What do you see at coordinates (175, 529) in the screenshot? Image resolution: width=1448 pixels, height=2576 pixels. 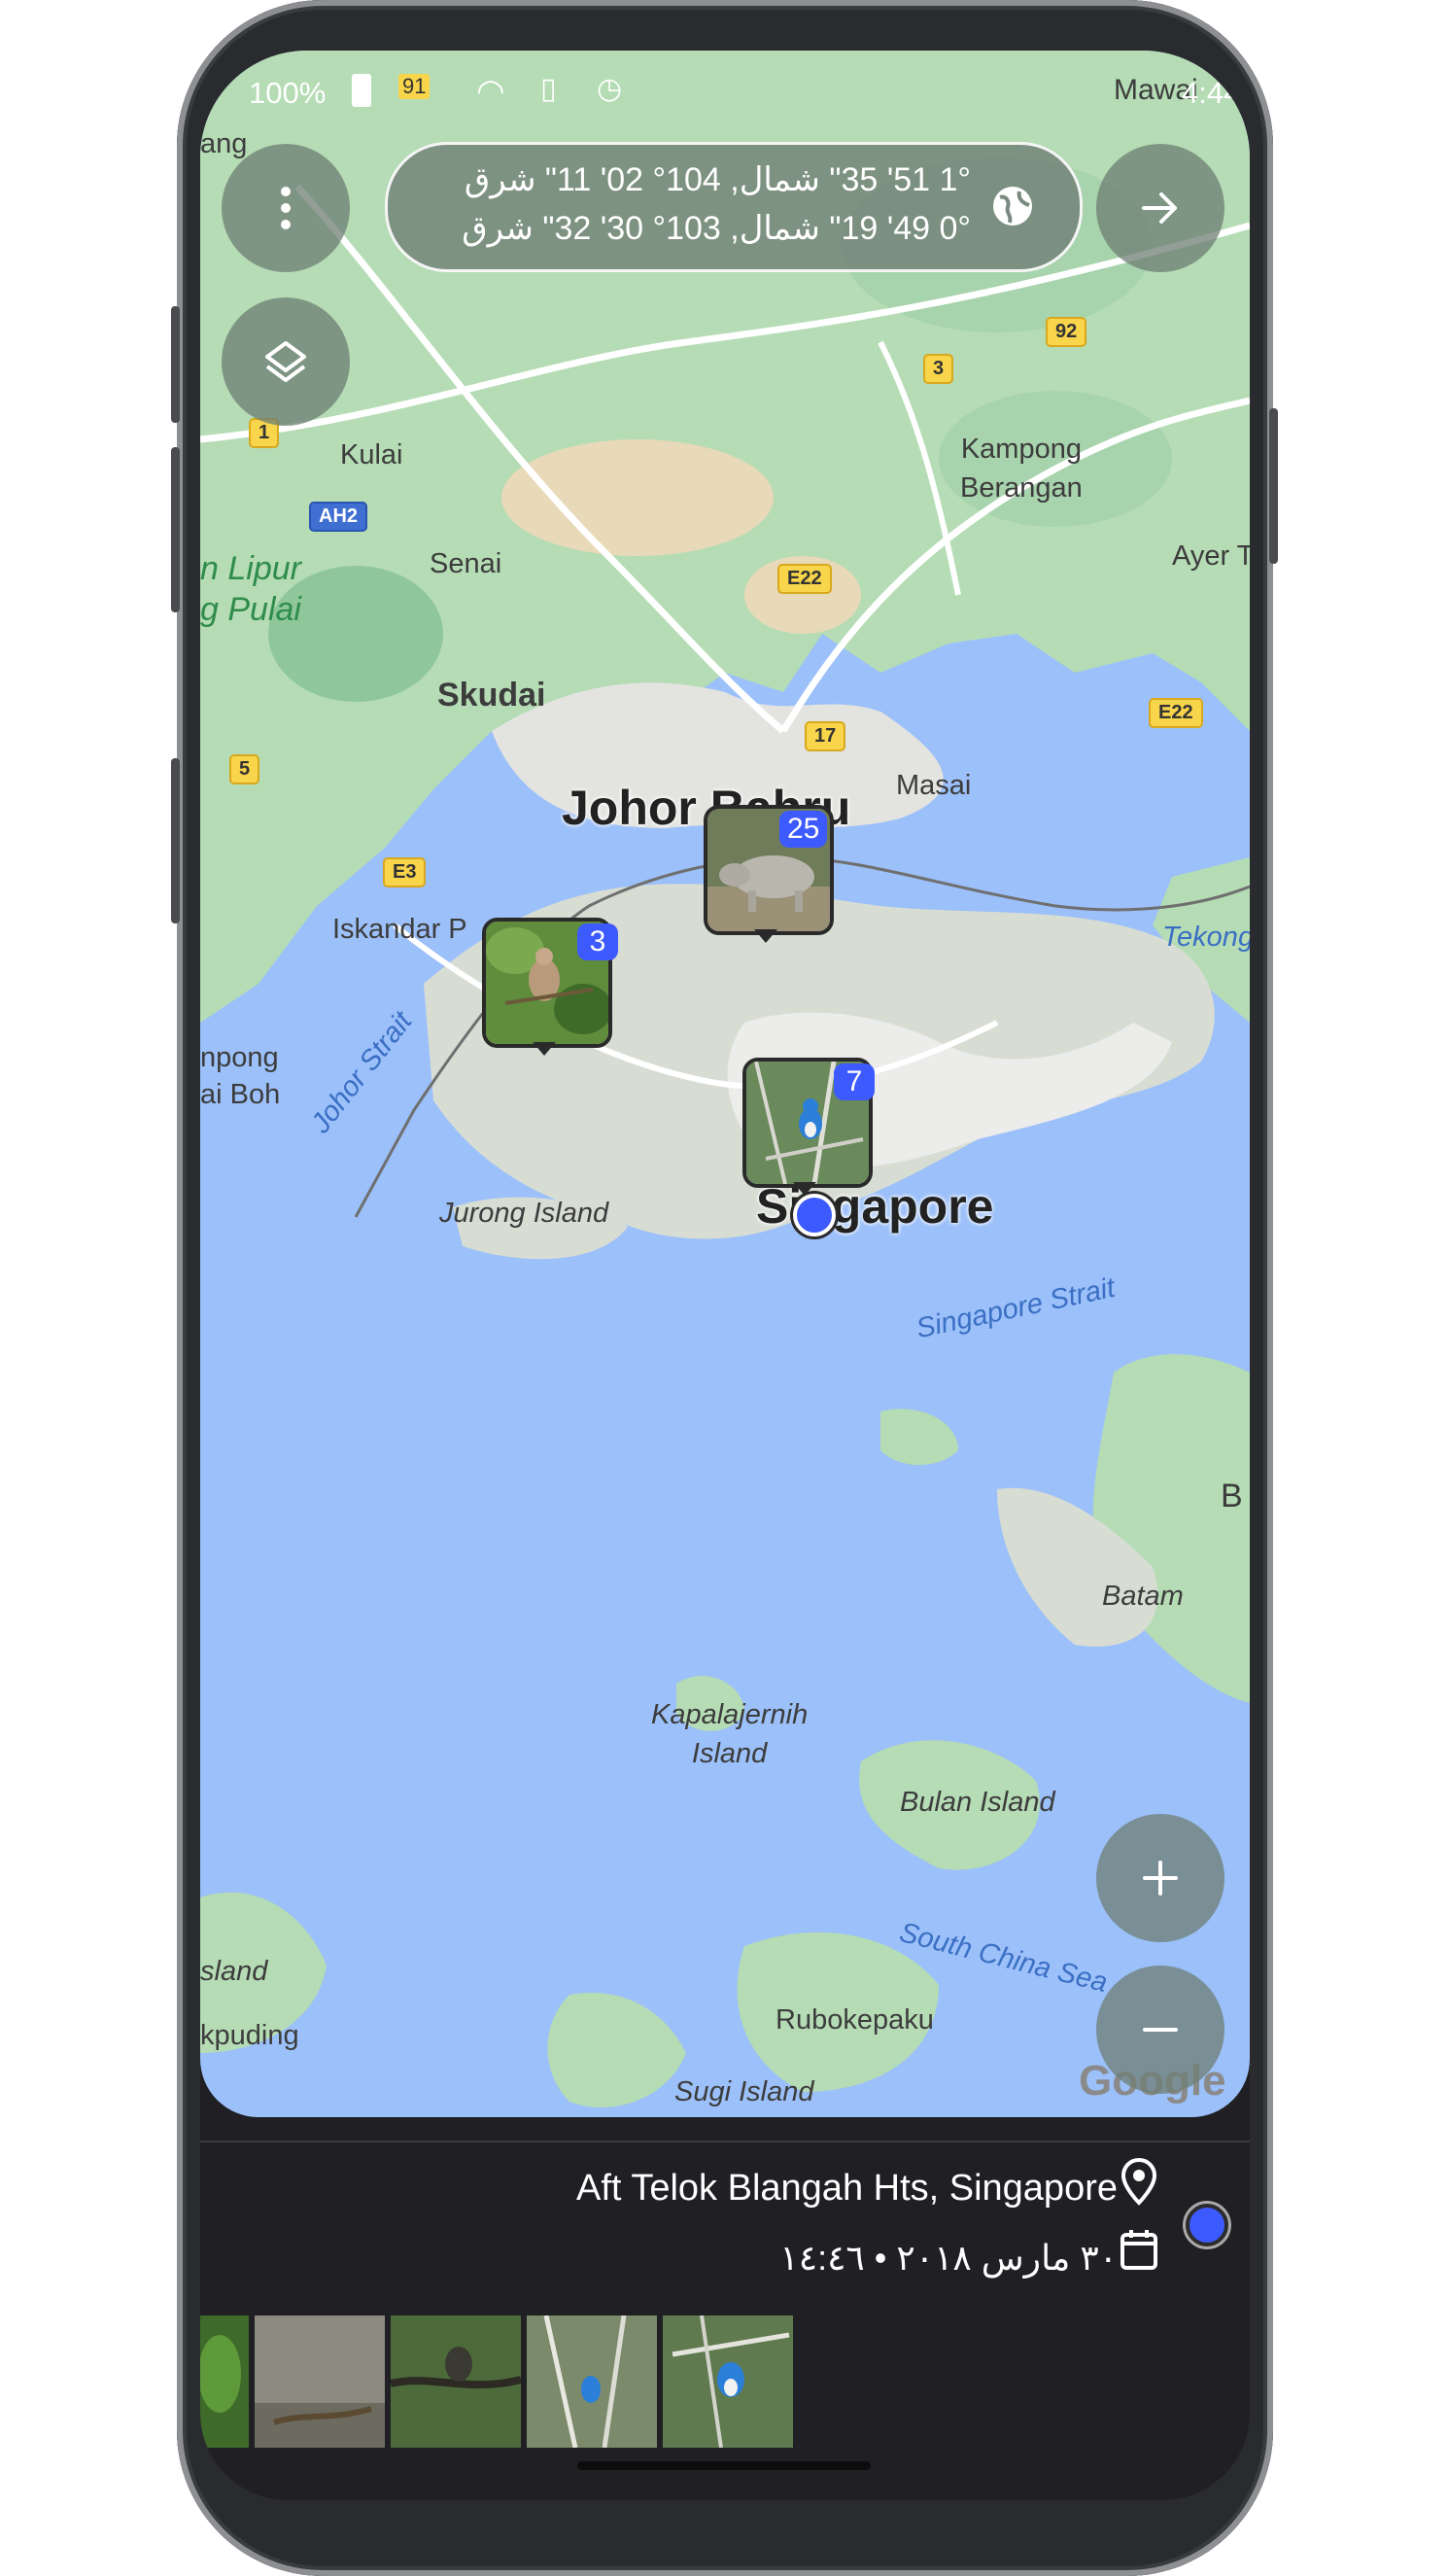 I see `volume-down-button` at bounding box center [175, 529].